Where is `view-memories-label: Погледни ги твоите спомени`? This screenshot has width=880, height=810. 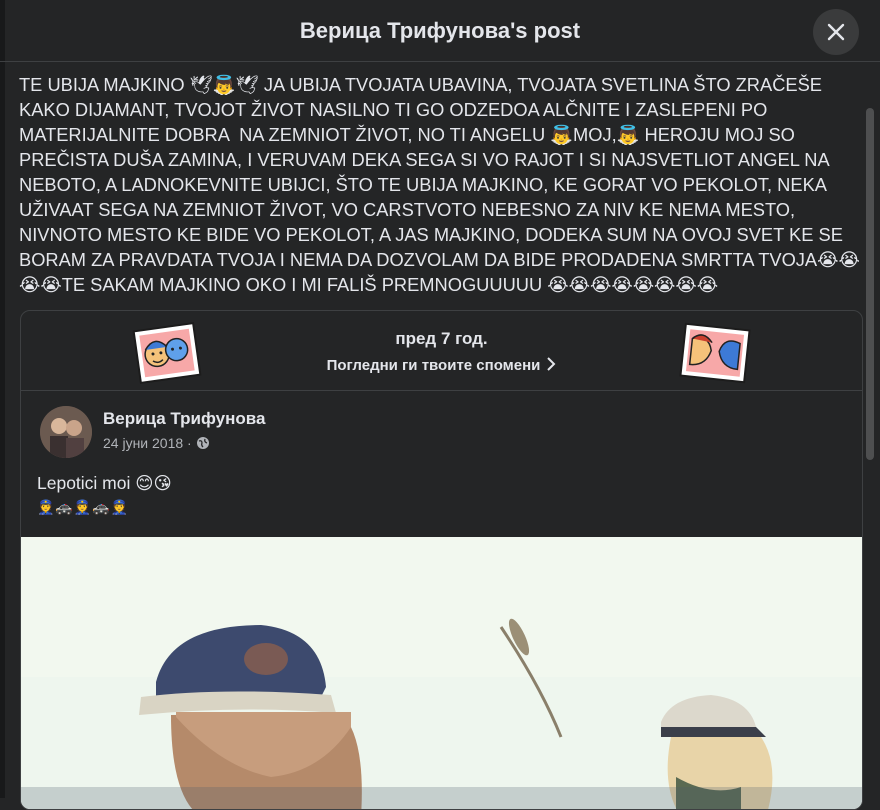
view-memories-label: Погледни ги твоите спомени is located at coordinates (433, 365).